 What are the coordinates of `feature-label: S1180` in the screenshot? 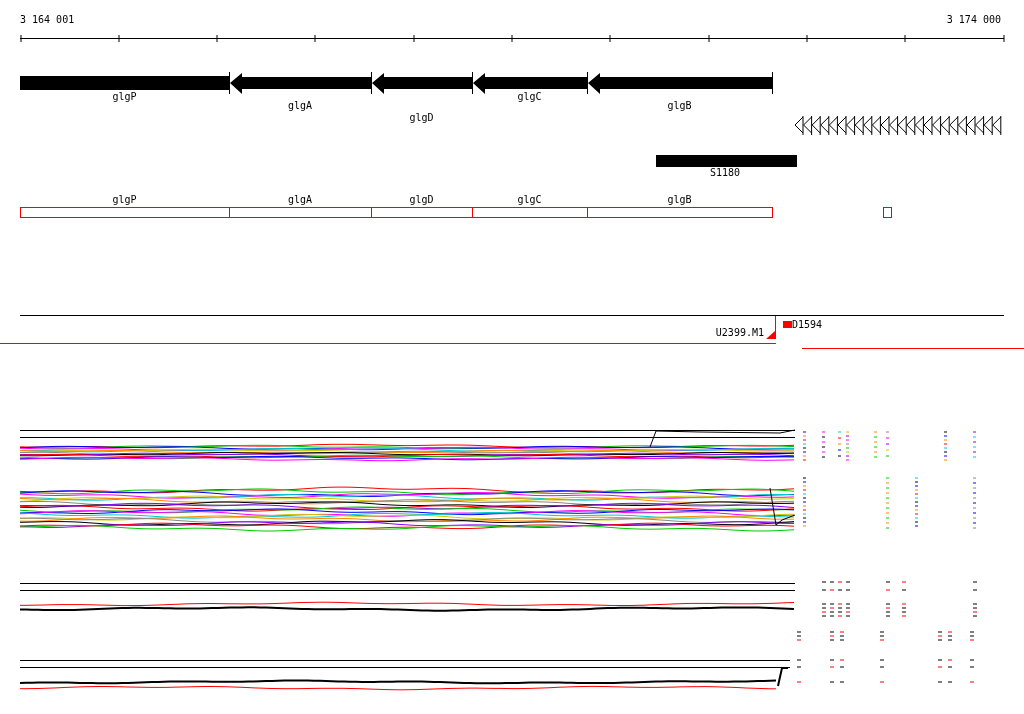 It's located at (725, 172).